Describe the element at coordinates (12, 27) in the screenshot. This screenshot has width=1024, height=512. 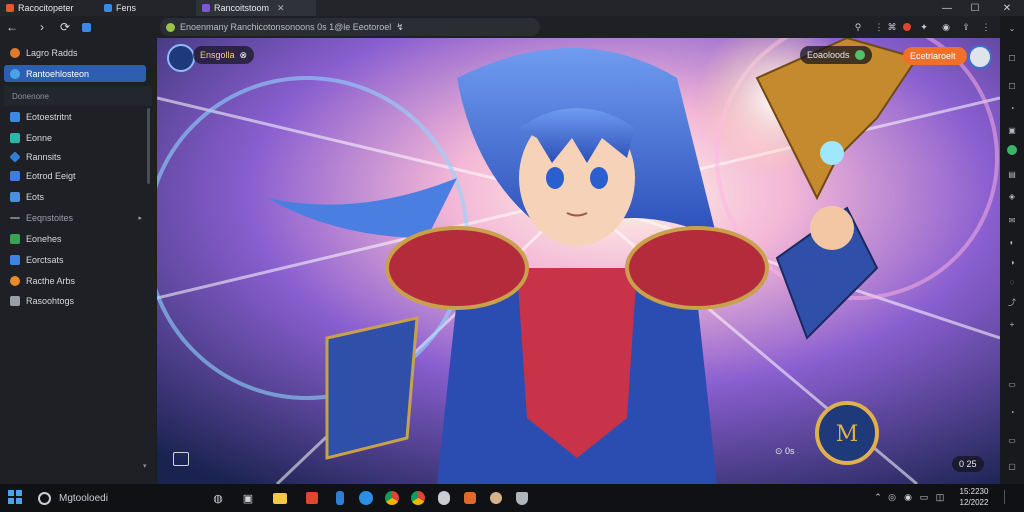
I see `back-button: ←` at that location.